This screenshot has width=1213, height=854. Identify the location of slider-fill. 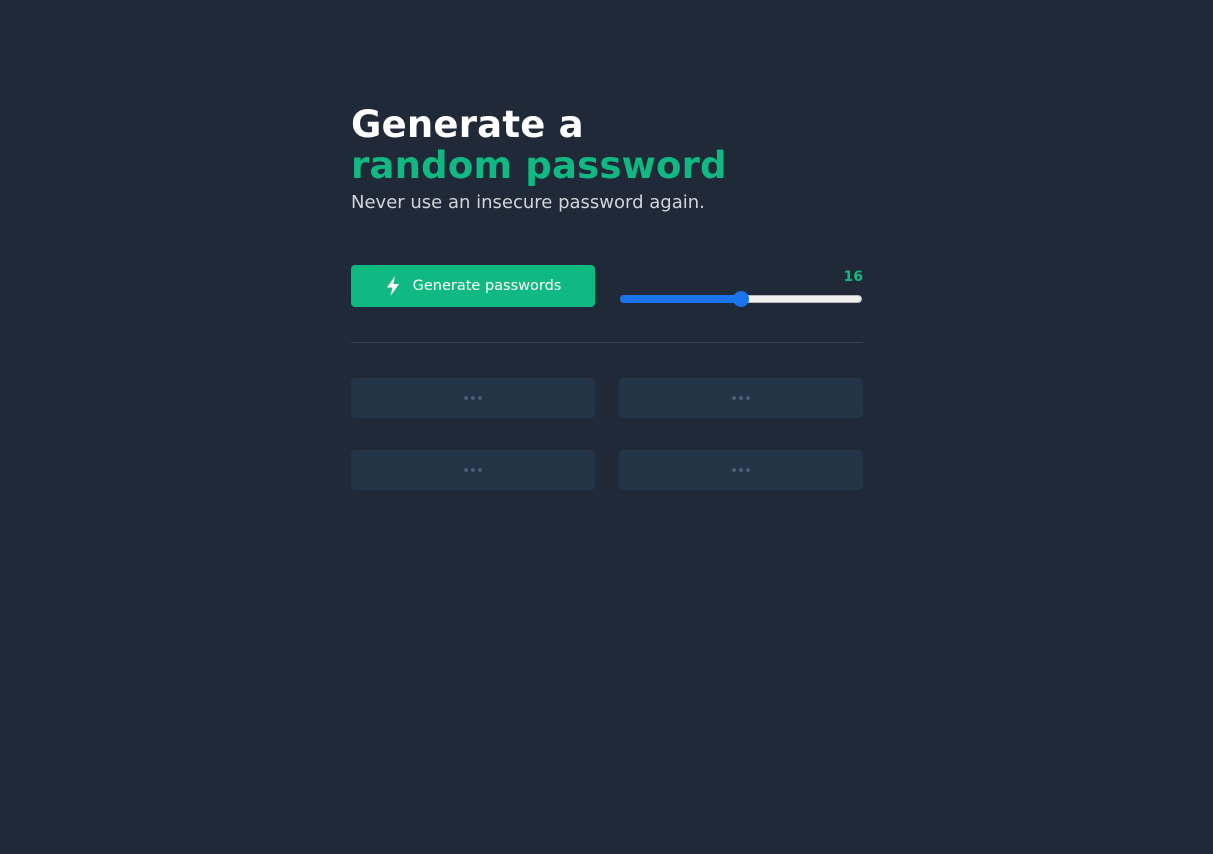
(680, 299).